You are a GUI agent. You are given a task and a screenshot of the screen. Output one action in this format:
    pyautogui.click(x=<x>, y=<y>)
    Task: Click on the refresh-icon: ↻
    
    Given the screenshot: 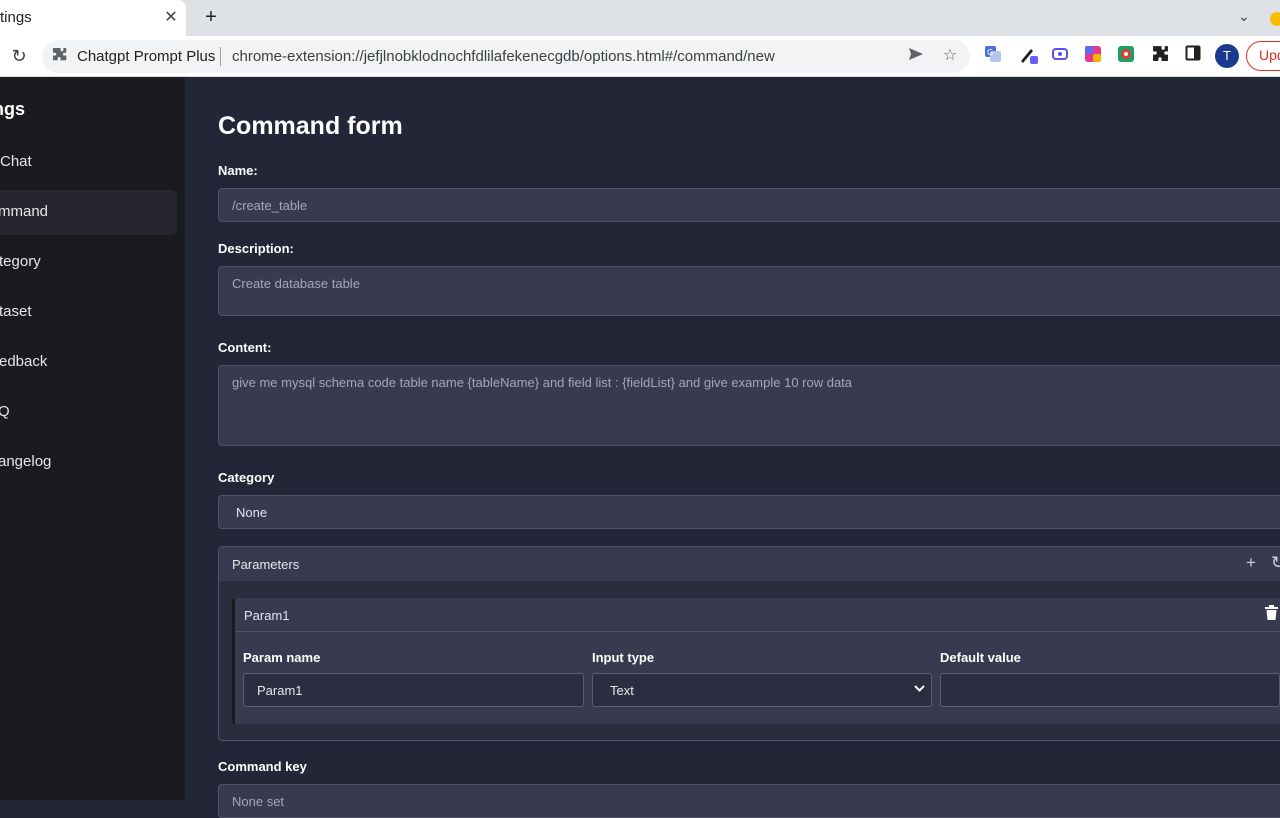 What is the action you would take?
    pyautogui.click(x=1275, y=563)
    